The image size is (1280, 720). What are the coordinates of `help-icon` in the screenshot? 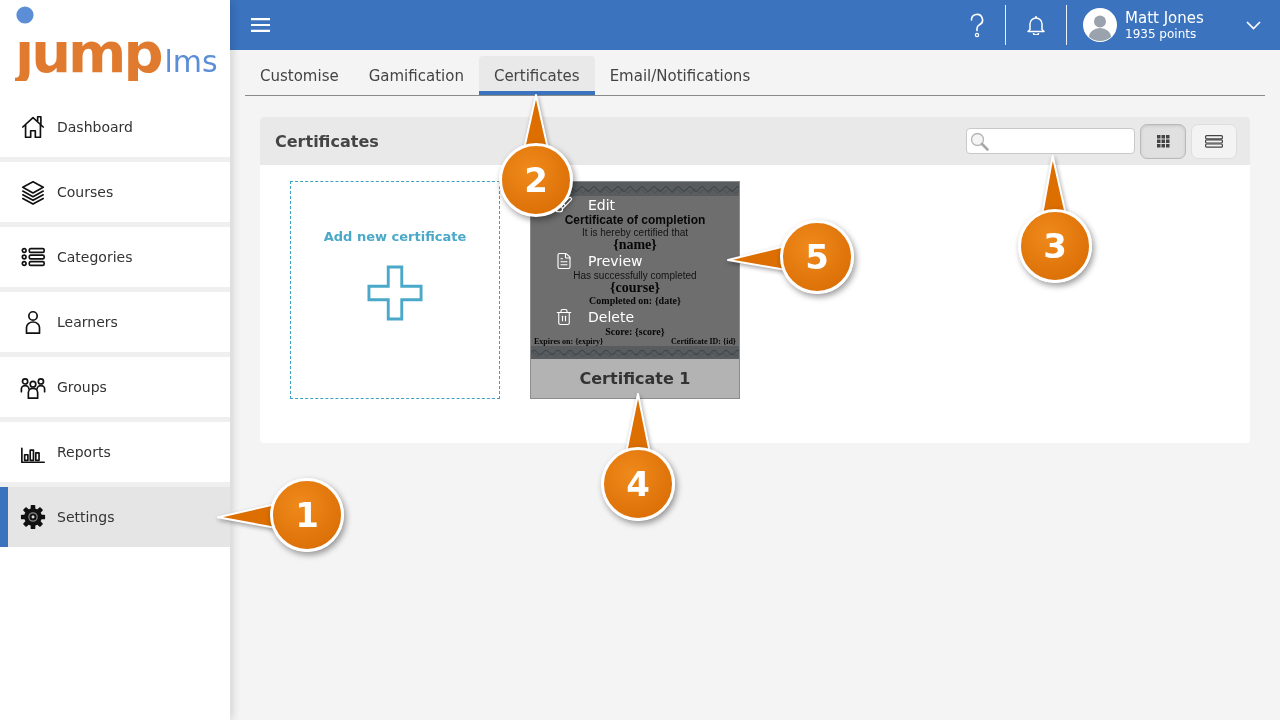 It's located at (977, 25).